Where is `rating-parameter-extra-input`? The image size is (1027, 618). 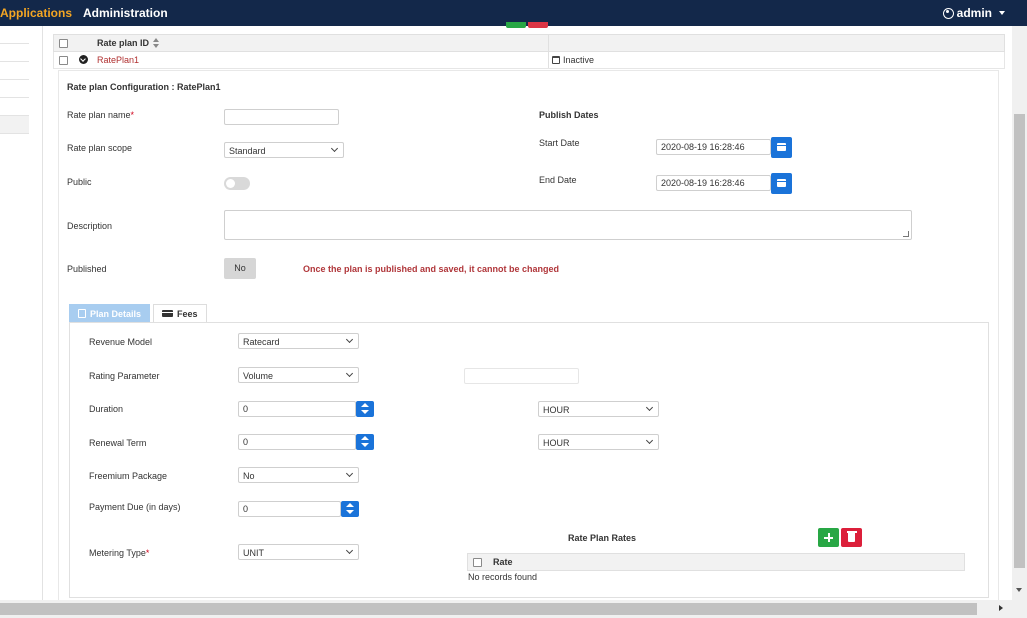
rating-parameter-extra-input is located at coordinates (521, 376).